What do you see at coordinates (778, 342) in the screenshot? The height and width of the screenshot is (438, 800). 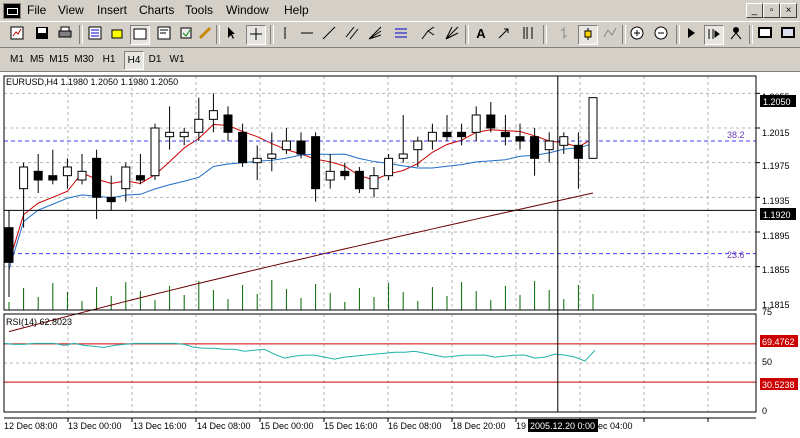 I see `rsi-high-level-label: 69.4762` at bounding box center [778, 342].